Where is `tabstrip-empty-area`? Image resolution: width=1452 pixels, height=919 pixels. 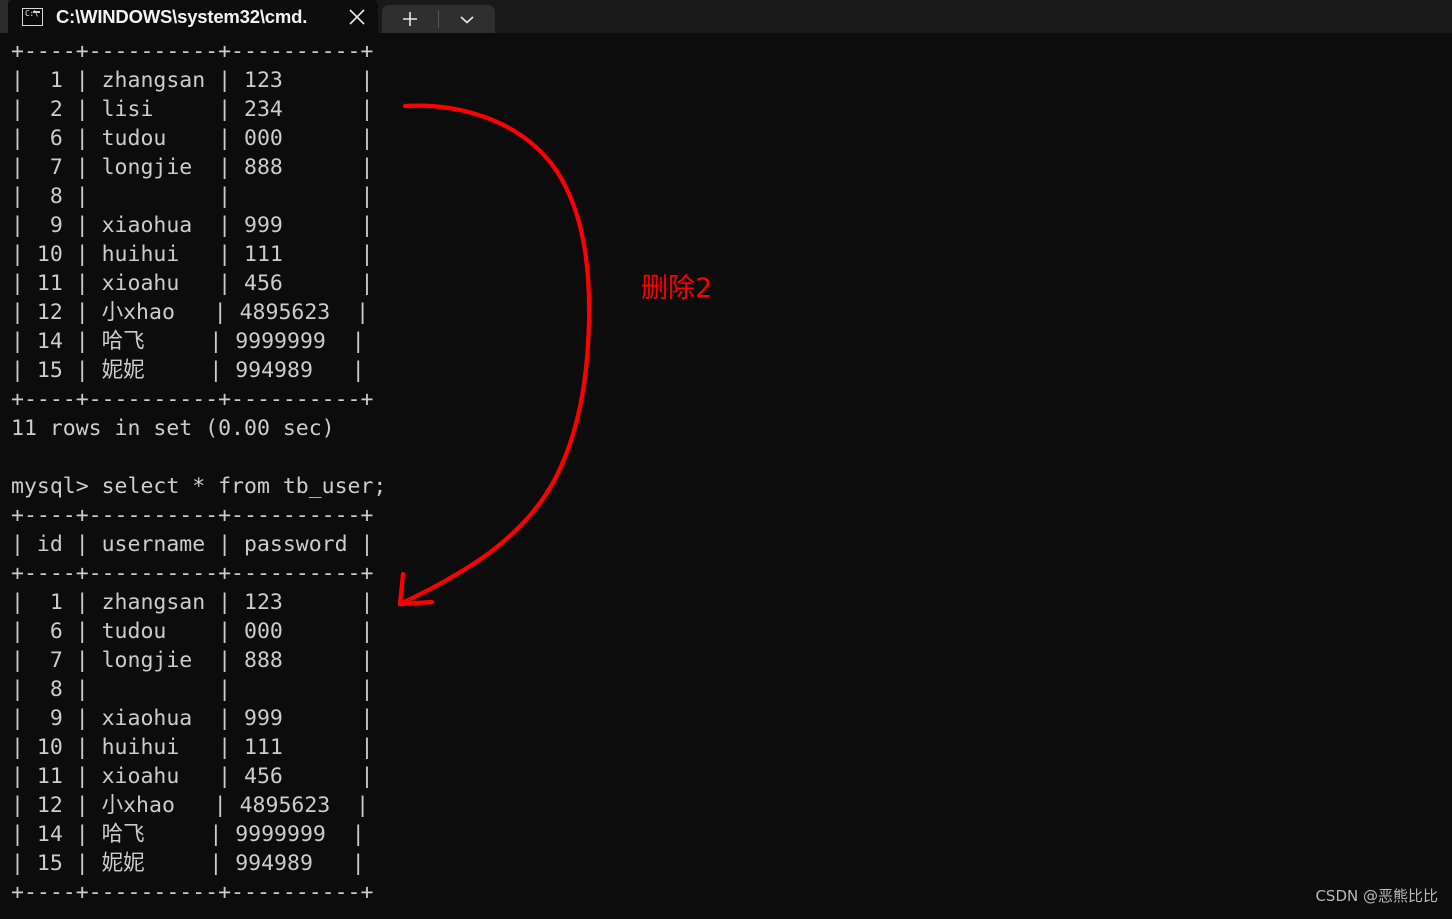 tabstrip-empty-area is located at coordinates (973, 16).